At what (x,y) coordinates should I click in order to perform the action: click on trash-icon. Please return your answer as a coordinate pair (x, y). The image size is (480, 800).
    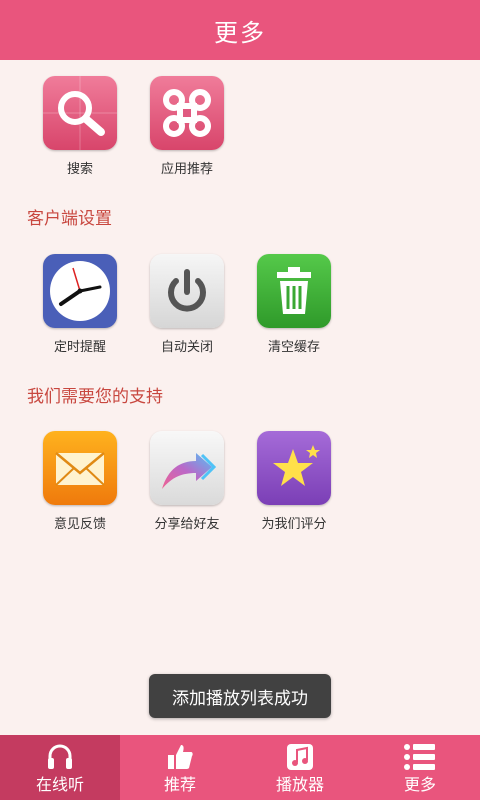
    Looking at the image, I should click on (294, 291).